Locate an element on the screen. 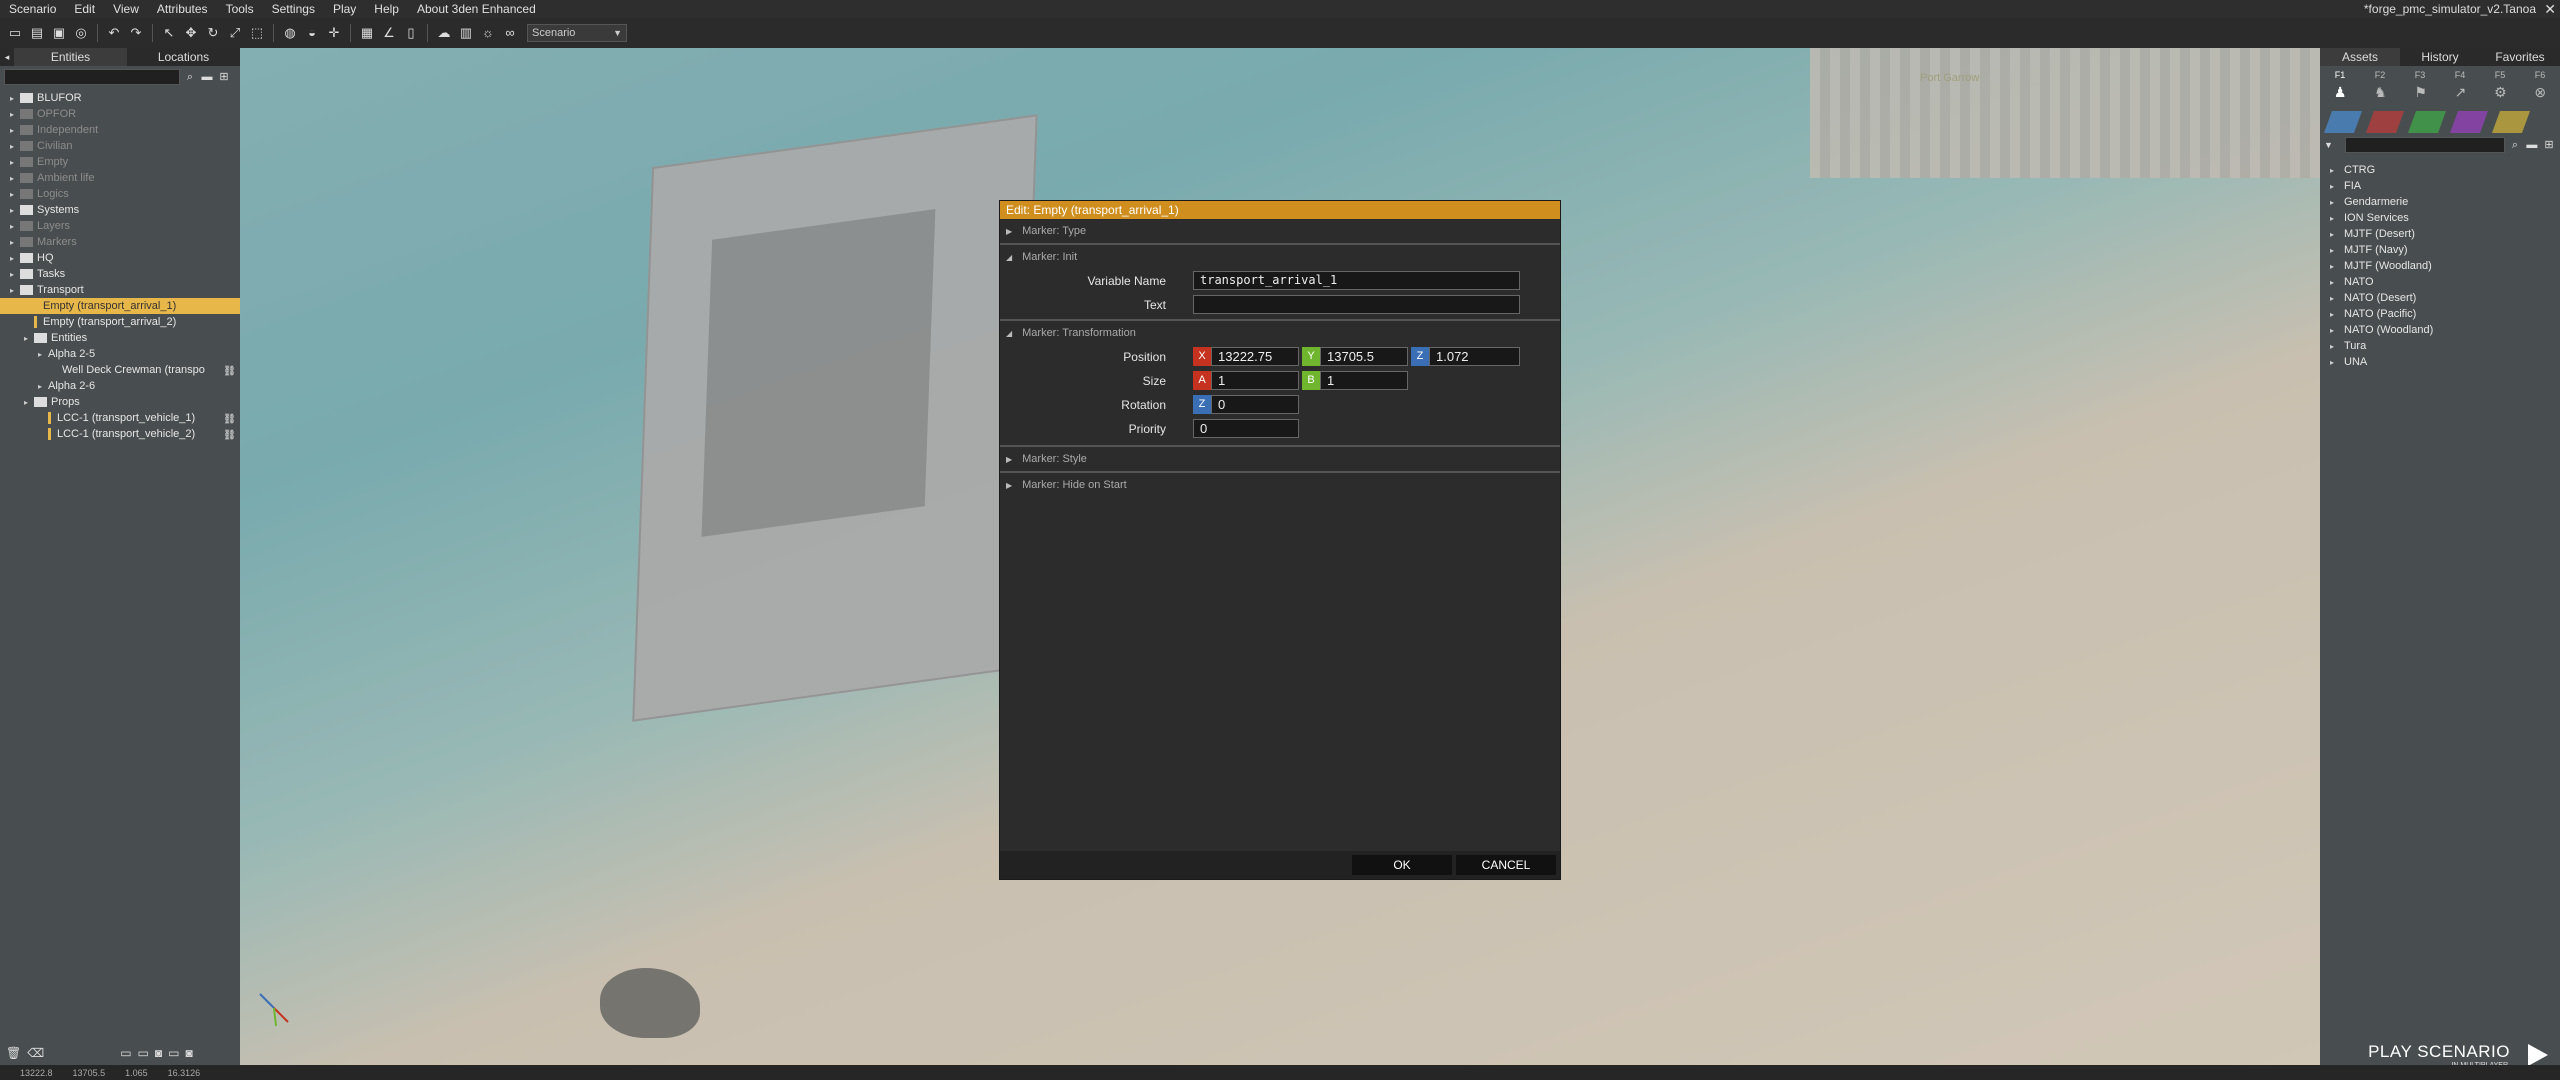  size-b-input: 1 is located at coordinates (1364, 380).